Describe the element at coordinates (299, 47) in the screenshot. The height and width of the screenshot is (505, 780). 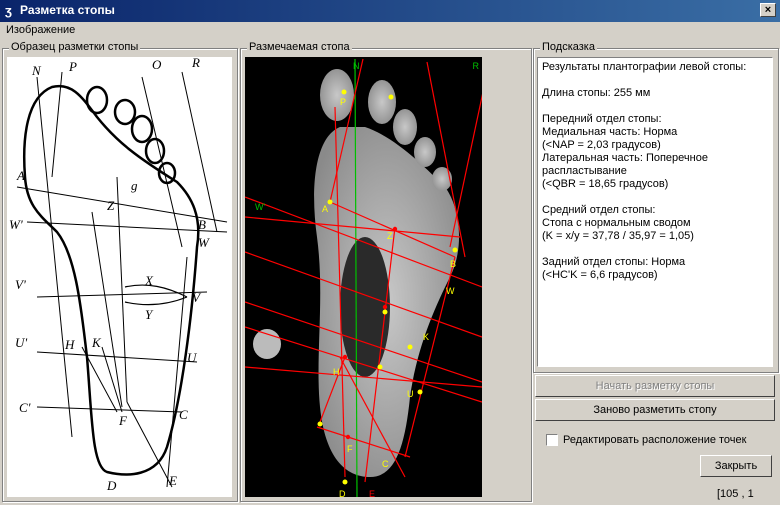
I see `marked-foot-label: Размечаемая стопа` at that location.